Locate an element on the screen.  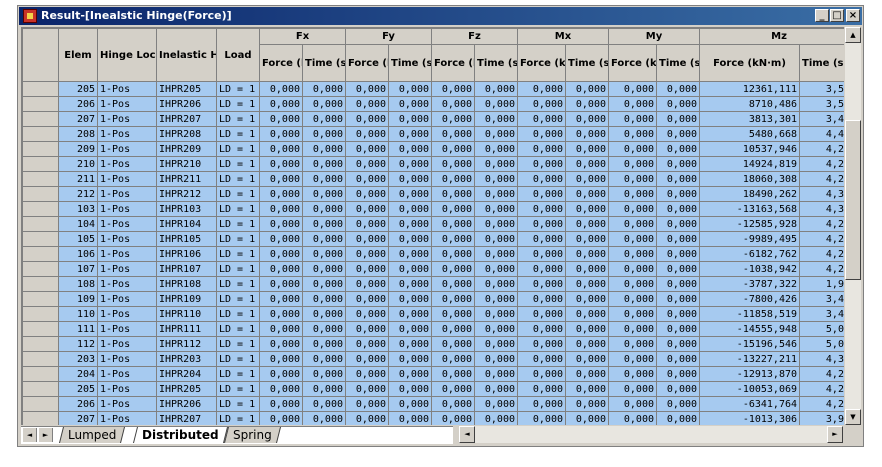
cell-mz-time: 4,250 is located at coordinates (821, 269).